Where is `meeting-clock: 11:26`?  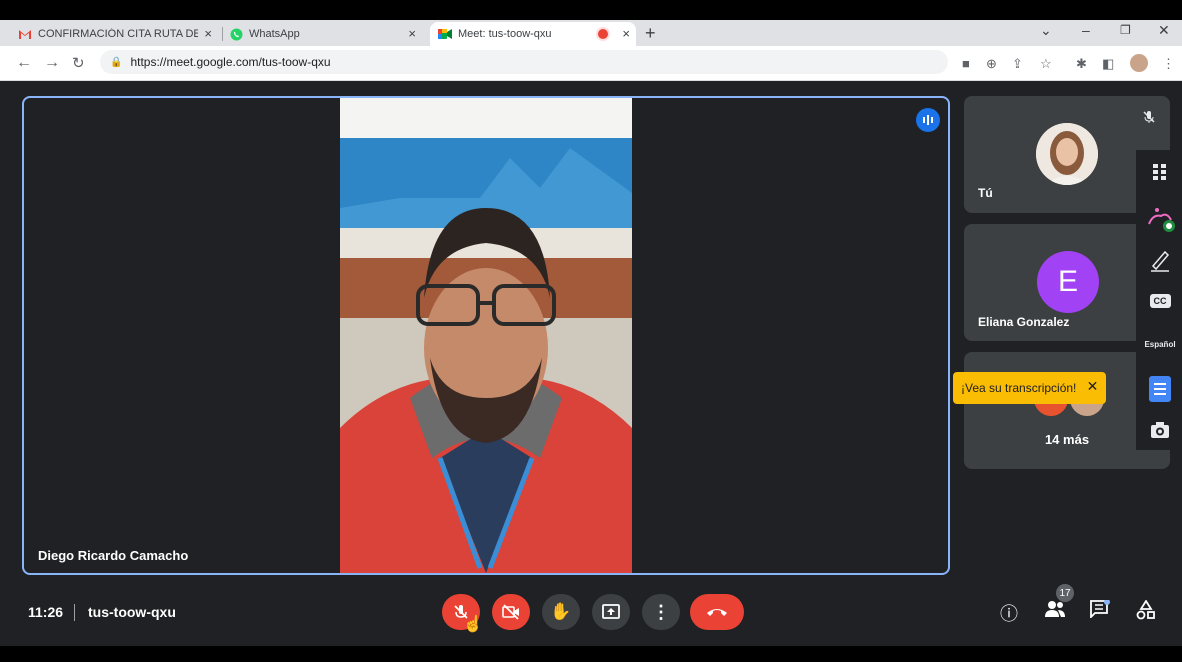 meeting-clock: 11:26 is located at coordinates (46, 612).